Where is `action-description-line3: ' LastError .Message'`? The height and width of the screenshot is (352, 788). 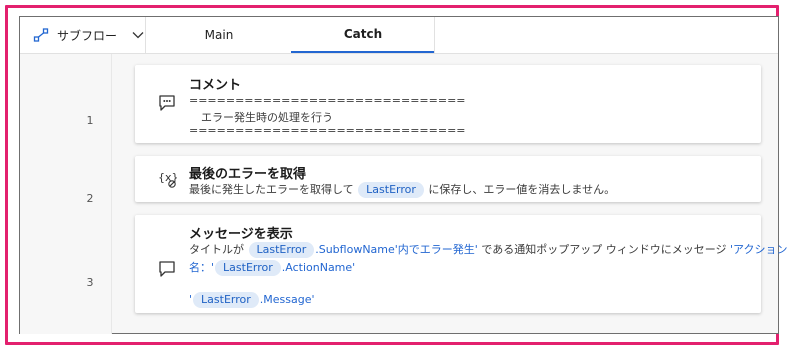
action-description-line3: ' LastError .Message' is located at coordinates (252, 300).